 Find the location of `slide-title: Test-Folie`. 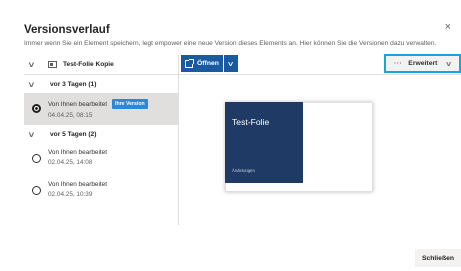

slide-title: Test-Folie is located at coordinates (251, 122).